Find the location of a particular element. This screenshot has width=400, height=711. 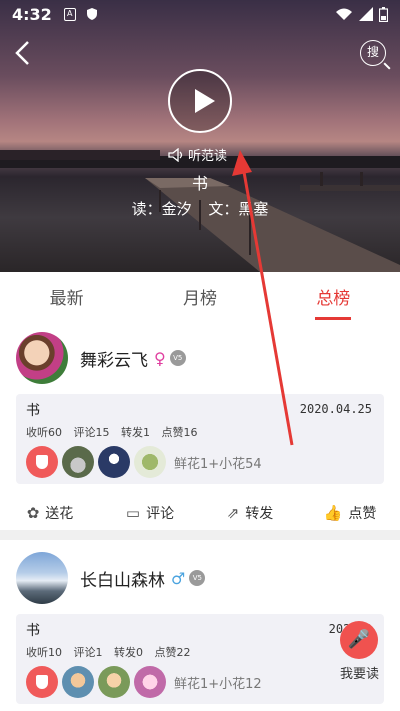

listen-count: 收听10 is located at coordinates (44, 652).